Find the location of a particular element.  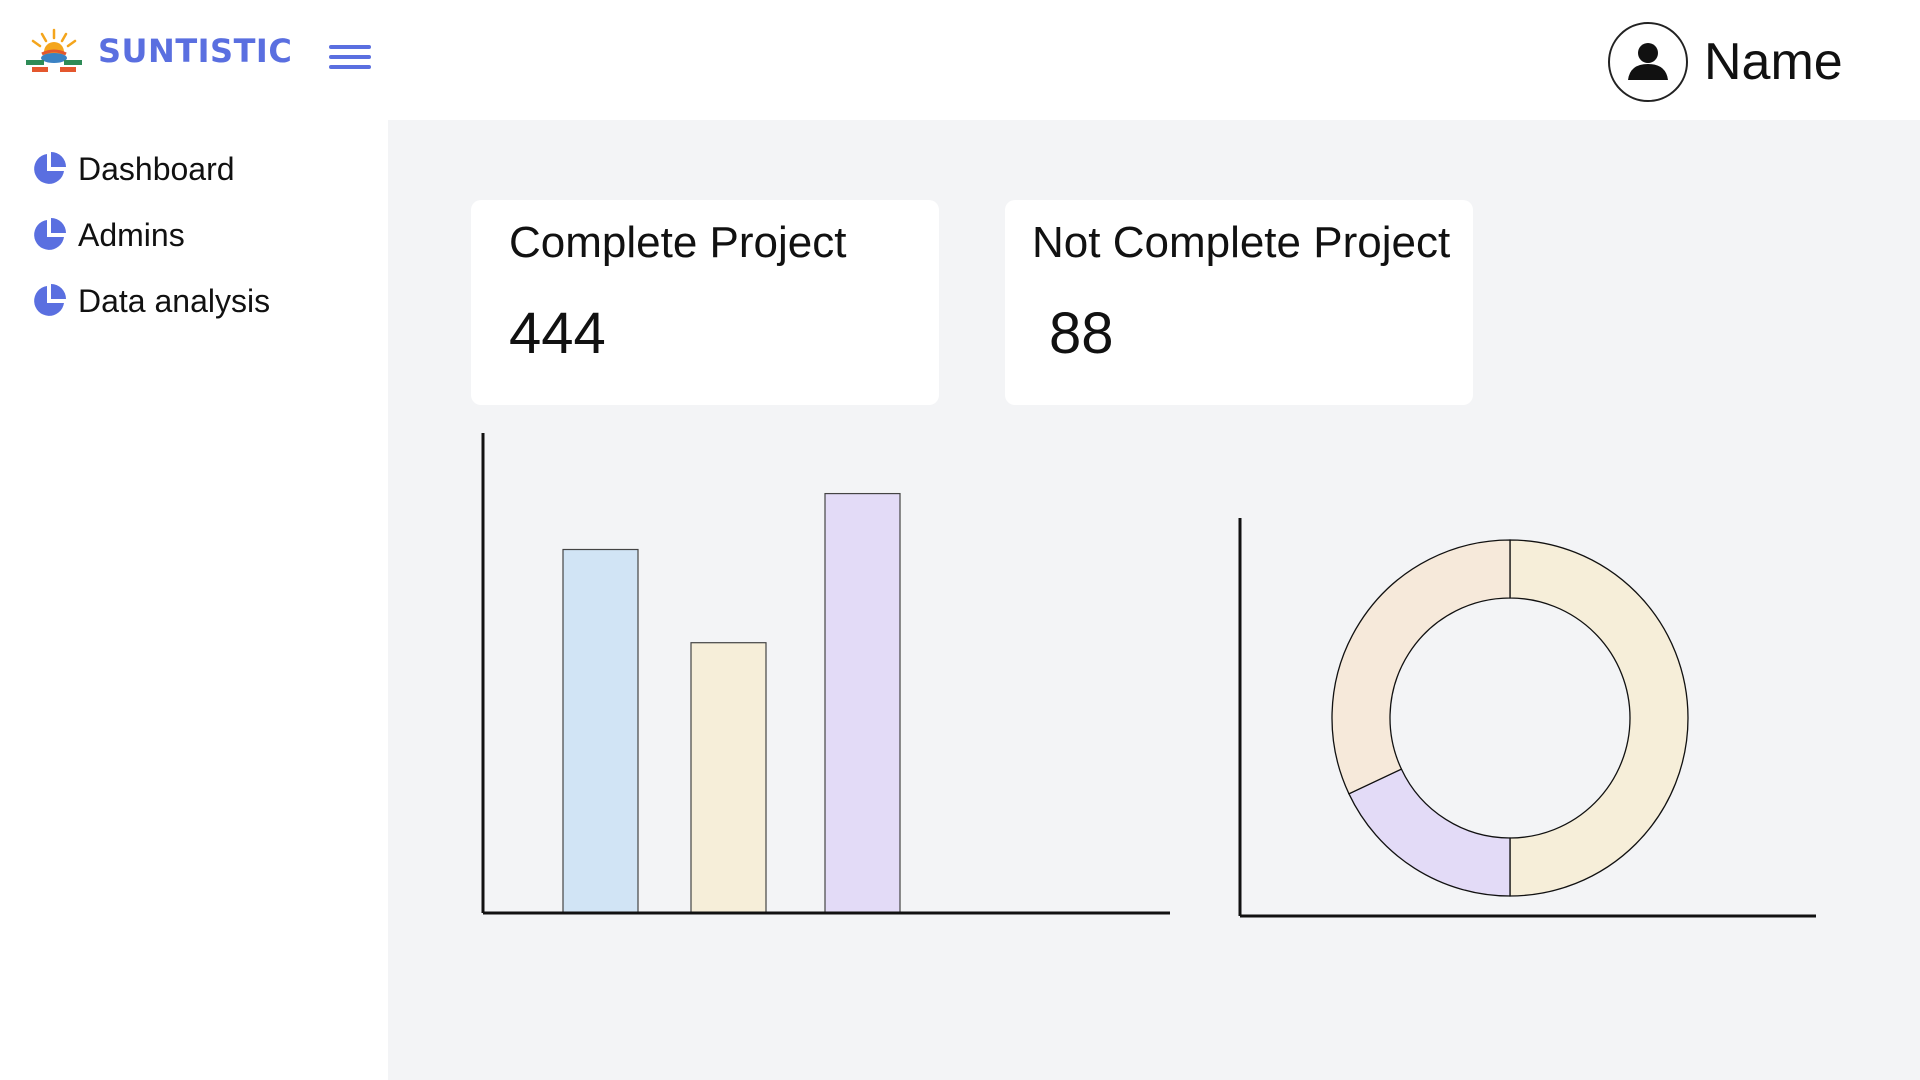

donut-marks is located at coordinates (1510, 718).